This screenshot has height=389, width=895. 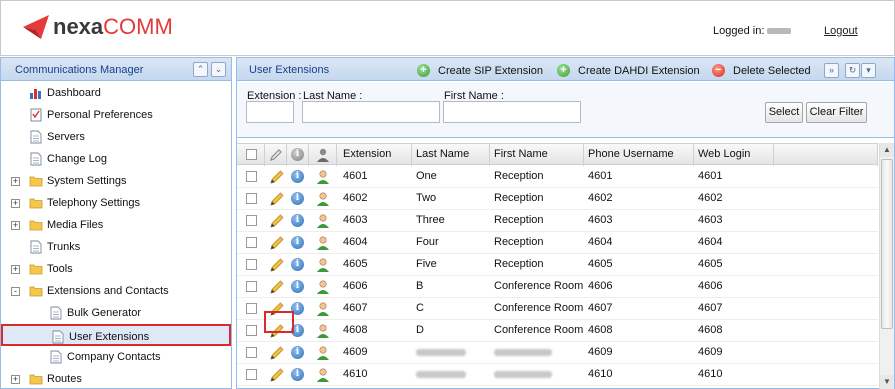 I want to click on grid-vertical-scrollbar: ▲ ▼, so click(x=886, y=266).